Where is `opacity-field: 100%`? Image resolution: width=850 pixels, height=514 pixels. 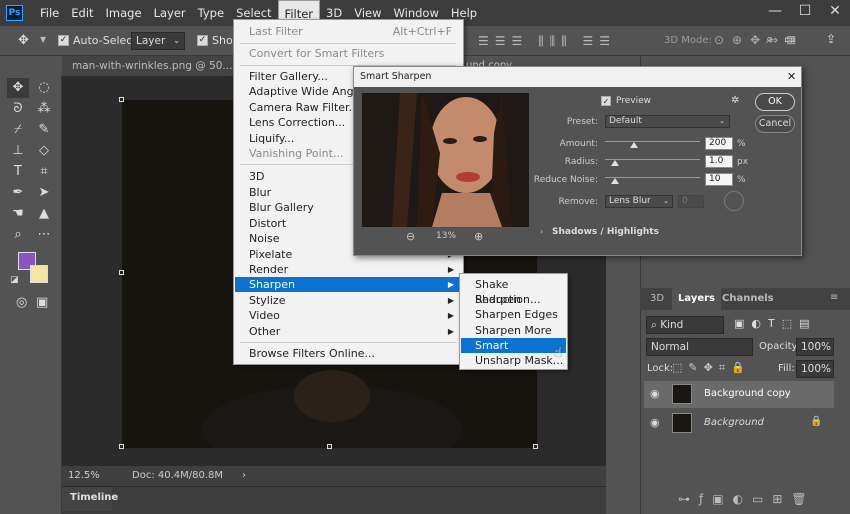 opacity-field: 100% is located at coordinates (815, 347).